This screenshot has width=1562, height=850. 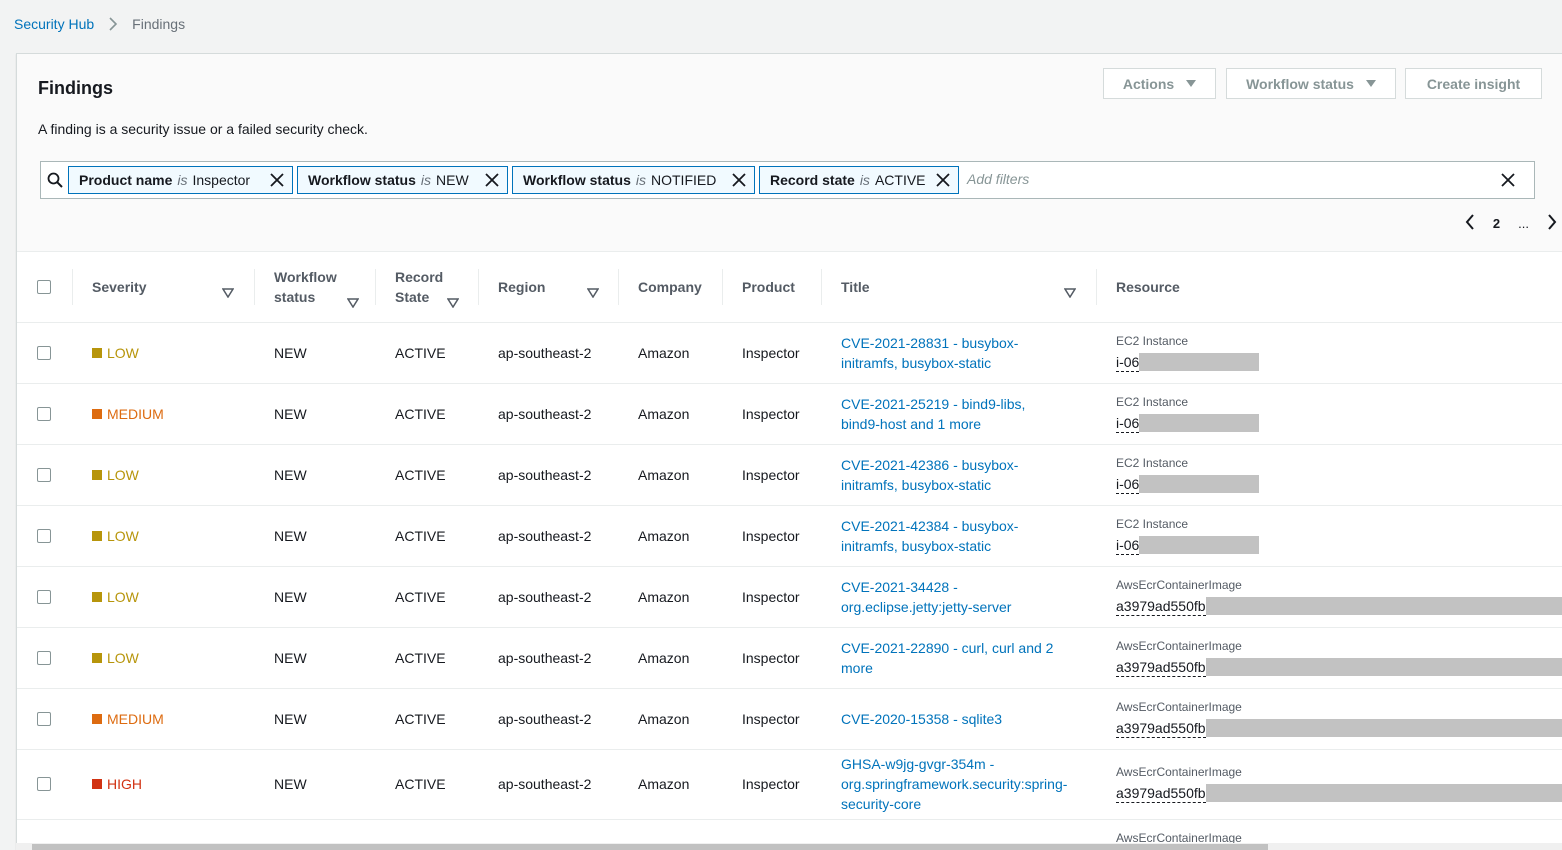 I want to click on finding-title-link: GHSA-w9jg-gvgr-354m -, so click(x=968, y=764).